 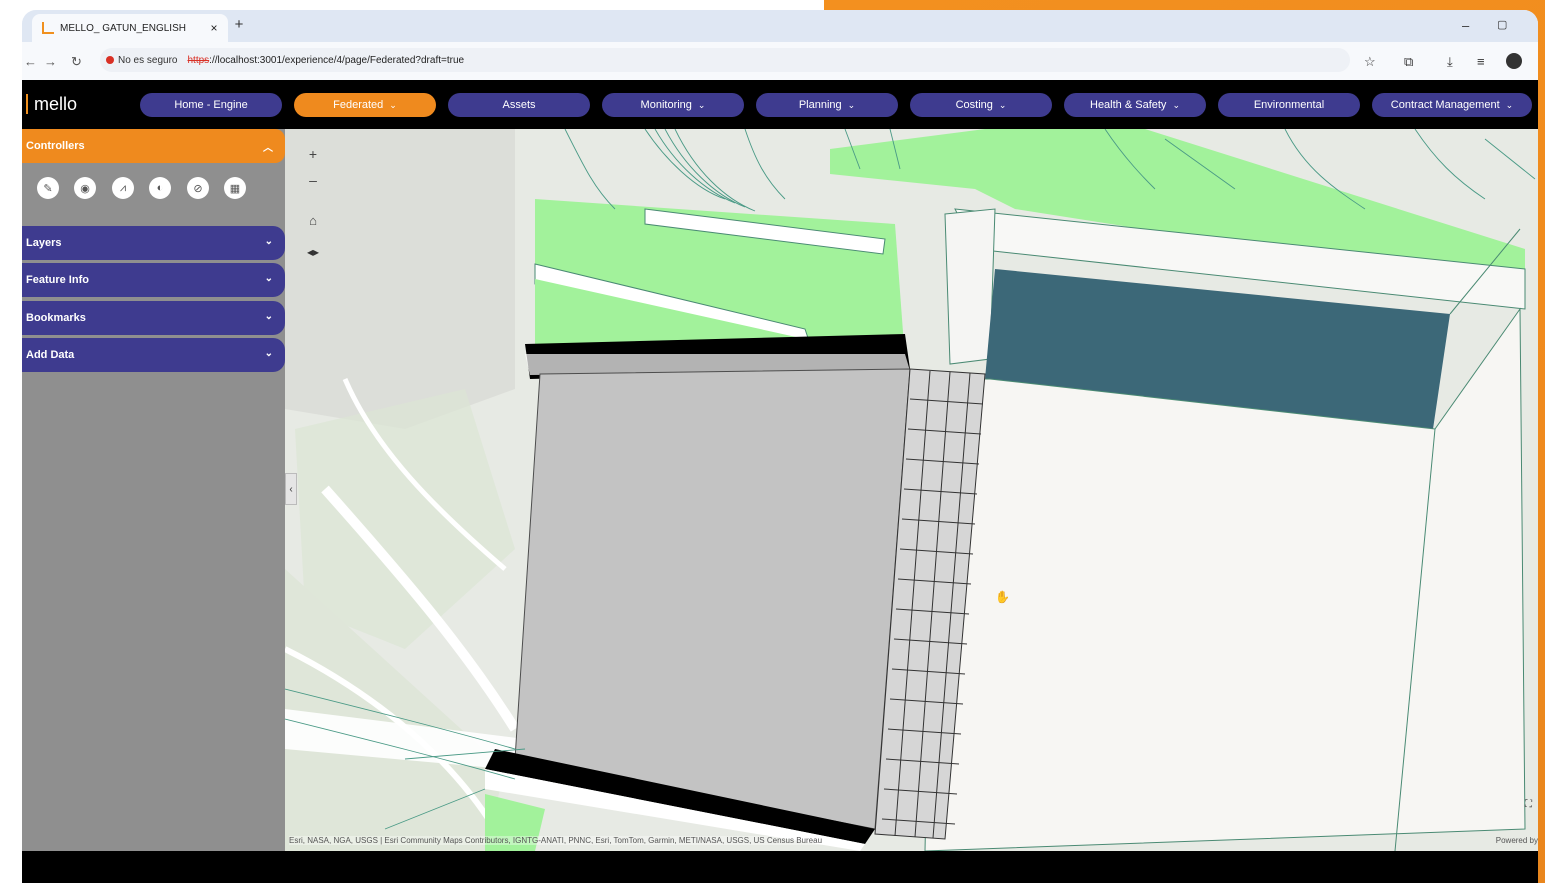 I want to click on reading-list-icon: ≡, so click(x=1481, y=61).